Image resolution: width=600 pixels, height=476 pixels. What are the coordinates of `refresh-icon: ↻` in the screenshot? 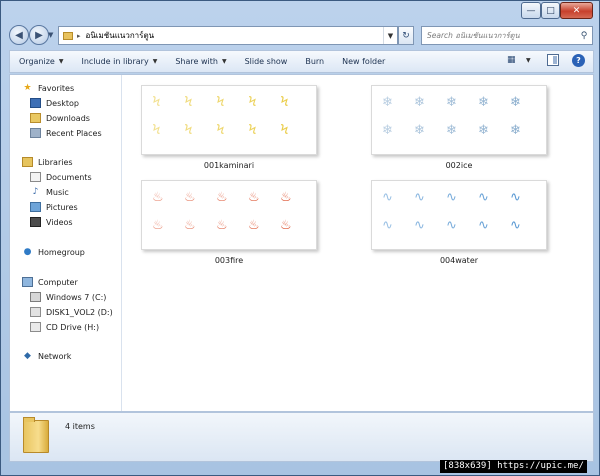 It's located at (406, 35).